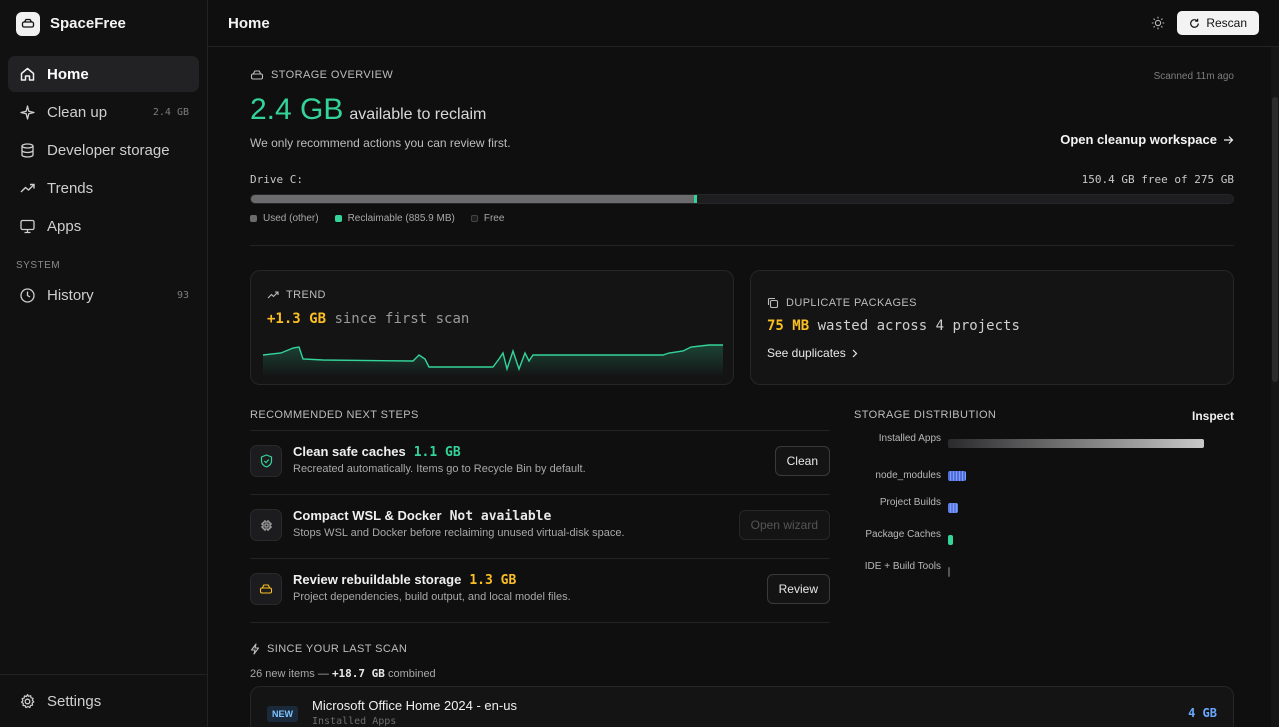 The width and height of the screenshot is (1279, 727). Describe the element at coordinates (742, 199) in the screenshot. I see `drive-usage-bar` at that location.